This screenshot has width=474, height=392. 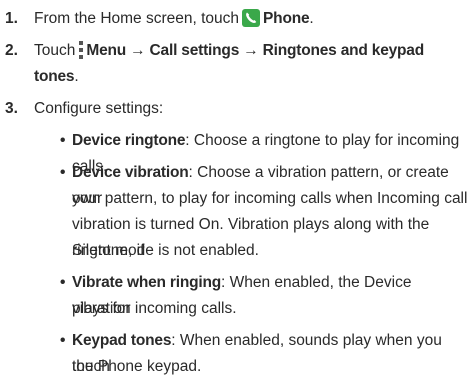 What do you see at coordinates (99, 108) in the screenshot?
I see `step-text: Configure settings:` at bounding box center [99, 108].